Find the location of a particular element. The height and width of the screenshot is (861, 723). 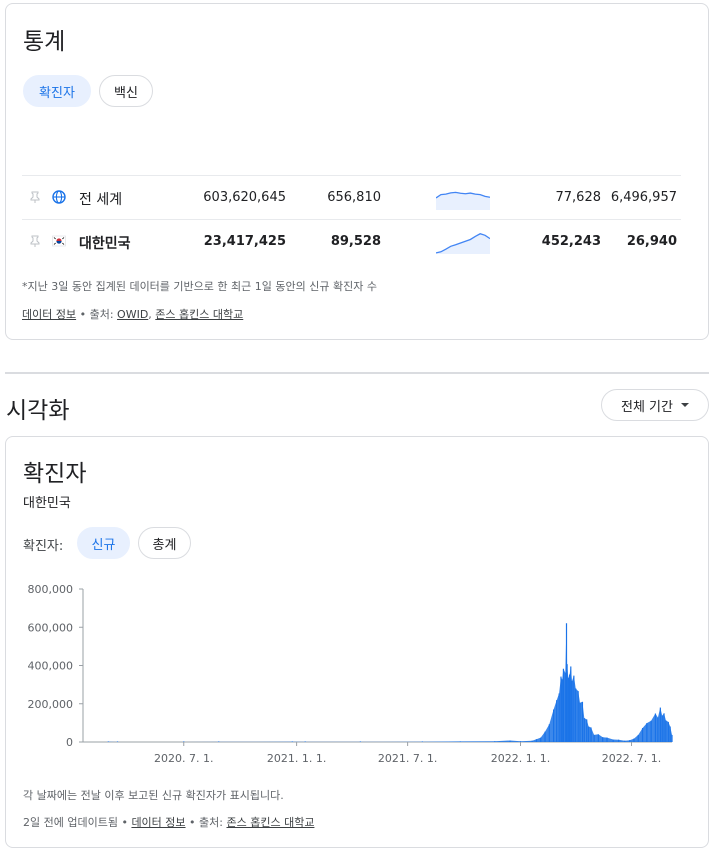

new-cases: 656,810 is located at coordinates (354, 197).